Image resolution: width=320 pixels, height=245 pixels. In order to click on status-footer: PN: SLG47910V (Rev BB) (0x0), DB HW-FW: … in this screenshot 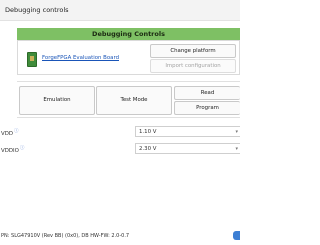, I will do `click(65, 236)`.